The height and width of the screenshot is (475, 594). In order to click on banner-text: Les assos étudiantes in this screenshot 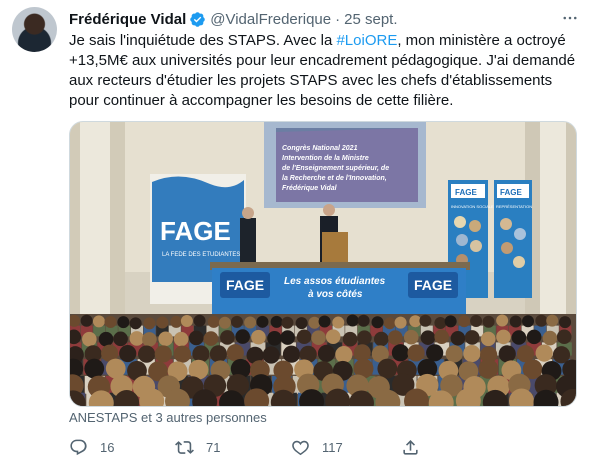, I will do `click(335, 281)`.